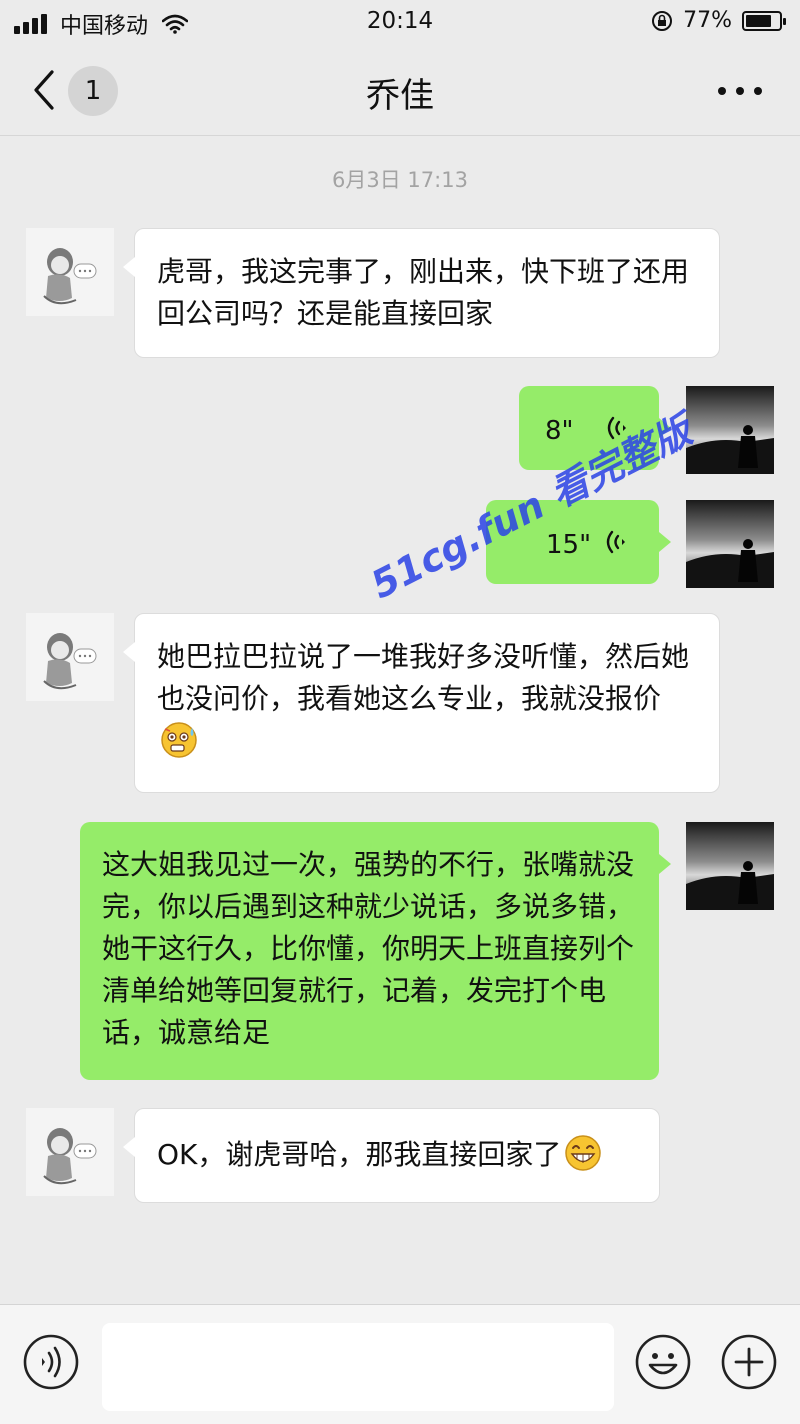 The height and width of the screenshot is (1424, 800). Describe the element at coordinates (758, 20) in the screenshot. I see `battery-fill` at that location.